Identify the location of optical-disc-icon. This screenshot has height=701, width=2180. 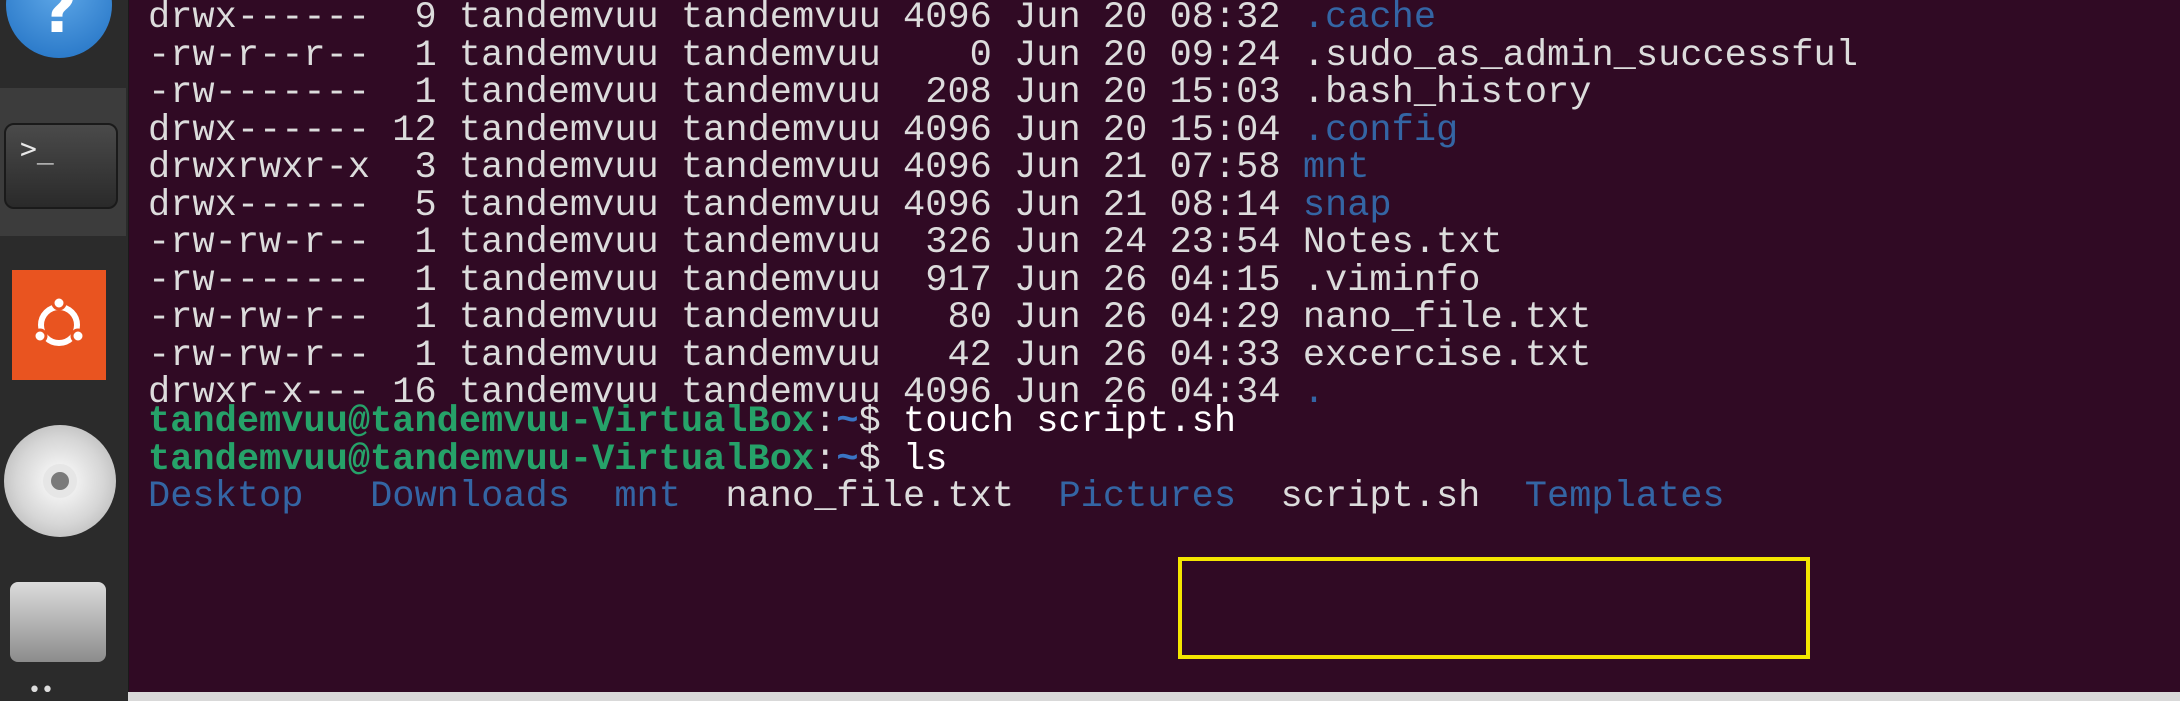
(60, 481).